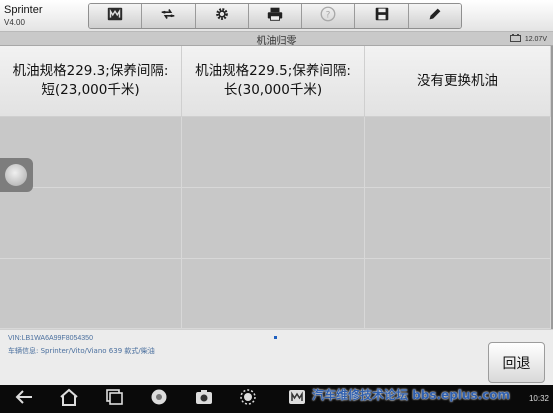 The width and height of the screenshot is (553, 413). What do you see at coordinates (538, 398) in the screenshot?
I see `clock: 10:32` at bounding box center [538, 398].